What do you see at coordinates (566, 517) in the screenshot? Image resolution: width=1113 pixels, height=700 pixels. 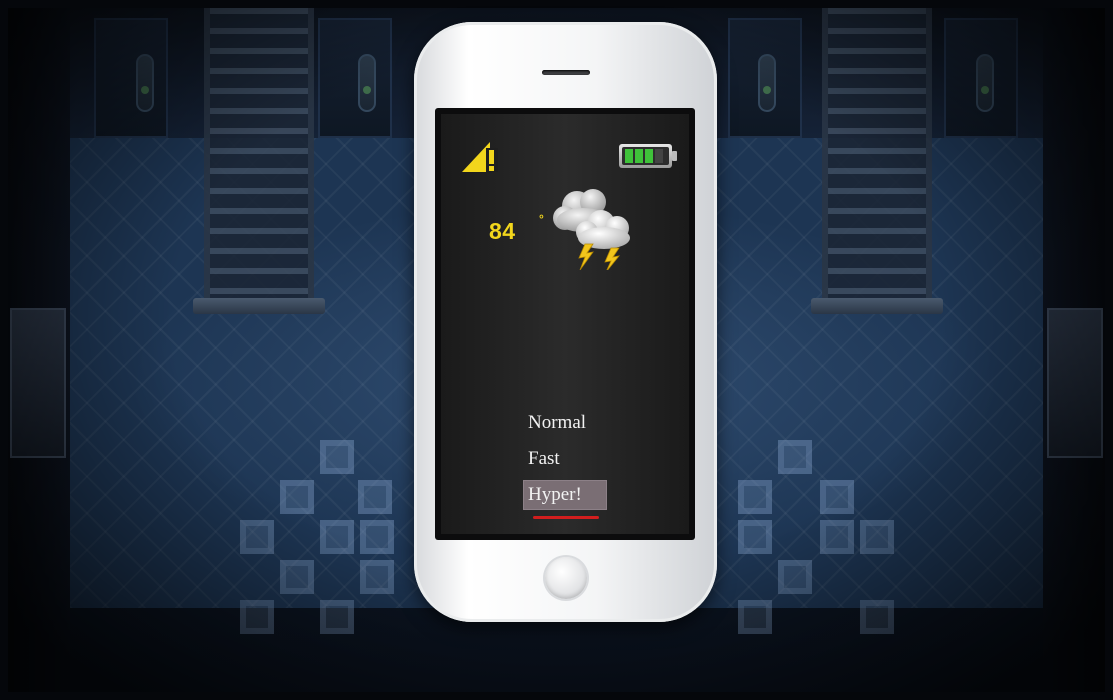 I see `selection-underline` at bounding box center [566, 517].